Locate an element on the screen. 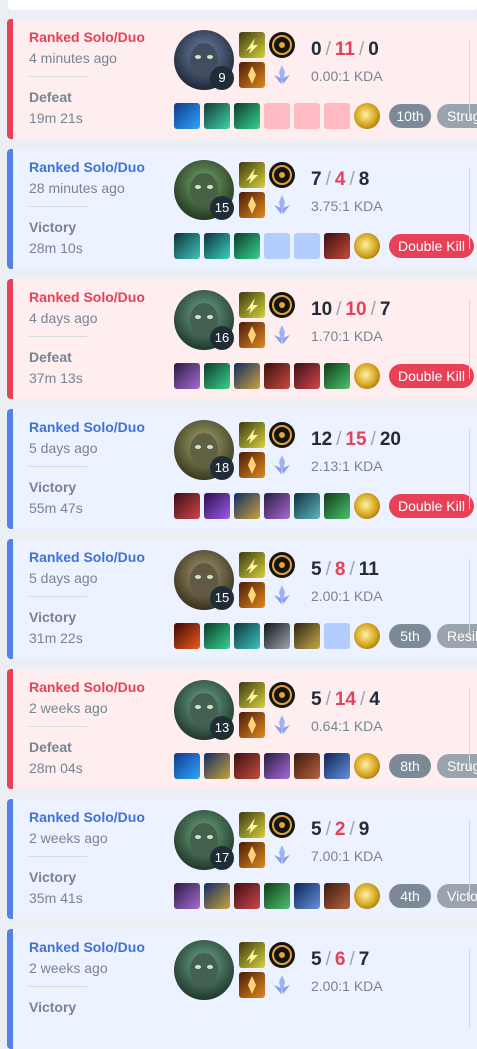 Image resolution: width=477 pixels, height=1049 pixels. card-divider is located at coordinates (469, 729).